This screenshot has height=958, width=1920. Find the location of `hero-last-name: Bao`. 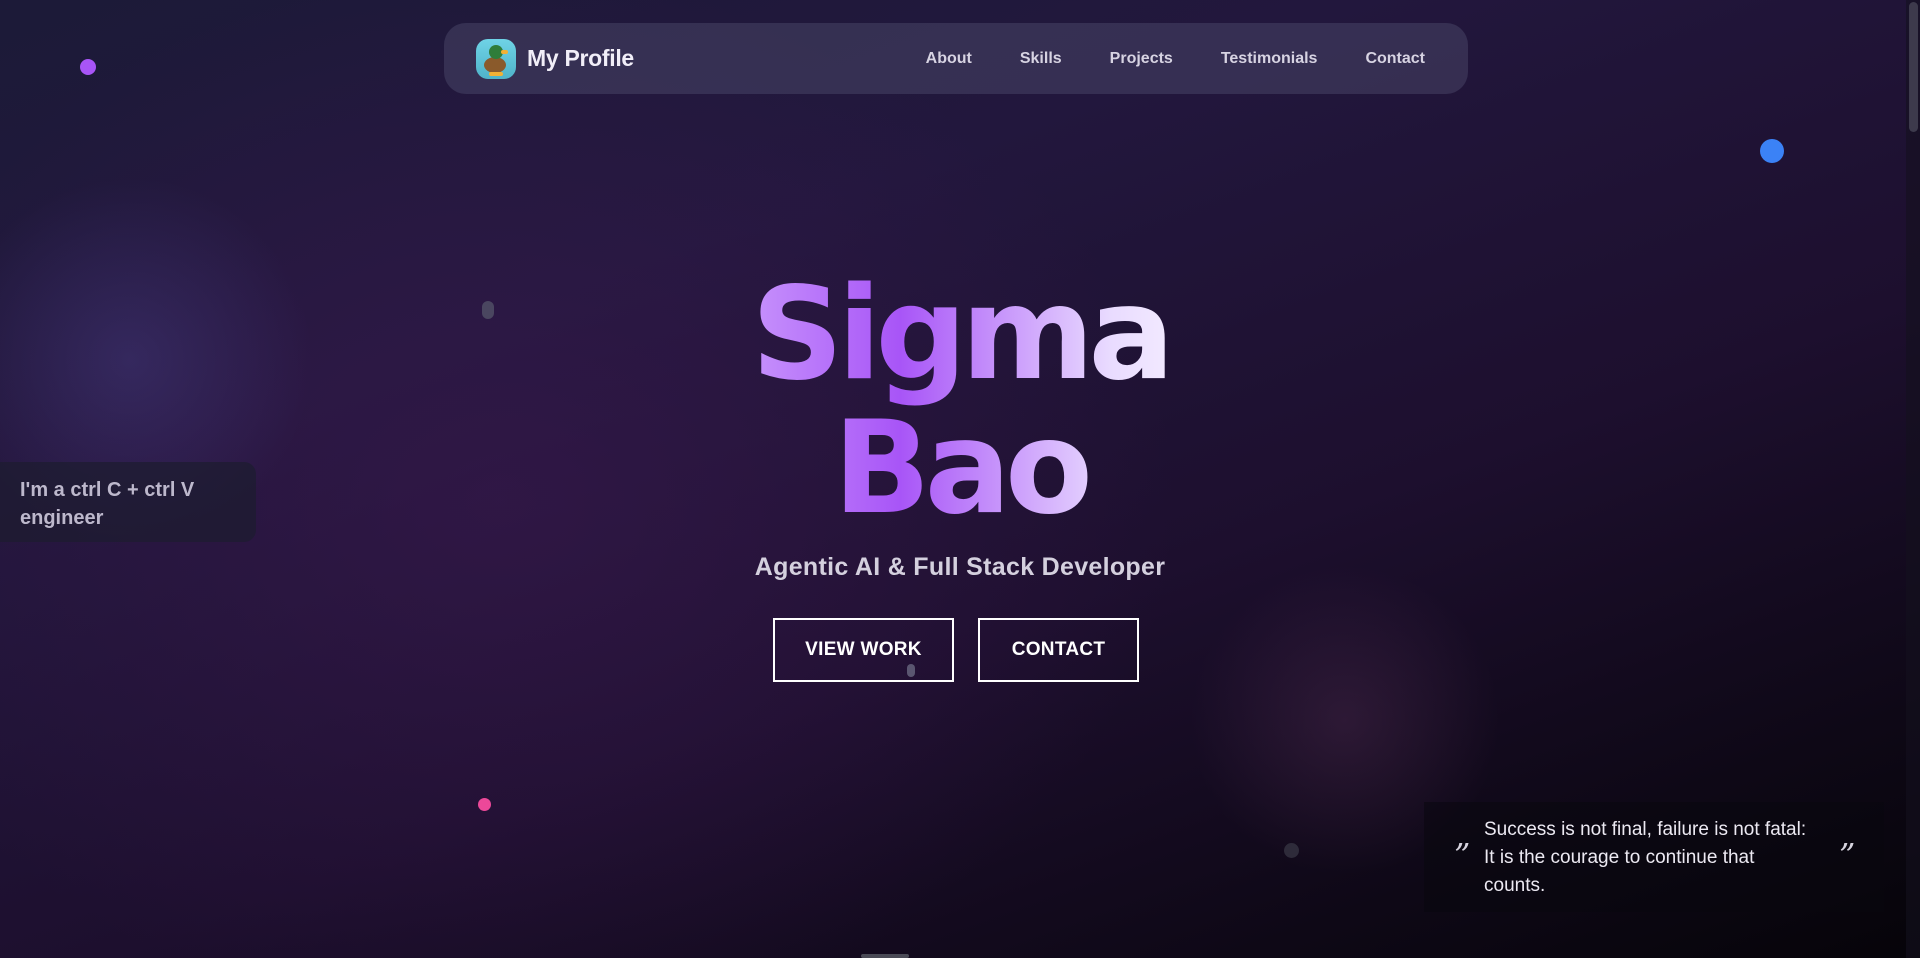

hero-last-name: Bao is located at coordinates (960, 468).